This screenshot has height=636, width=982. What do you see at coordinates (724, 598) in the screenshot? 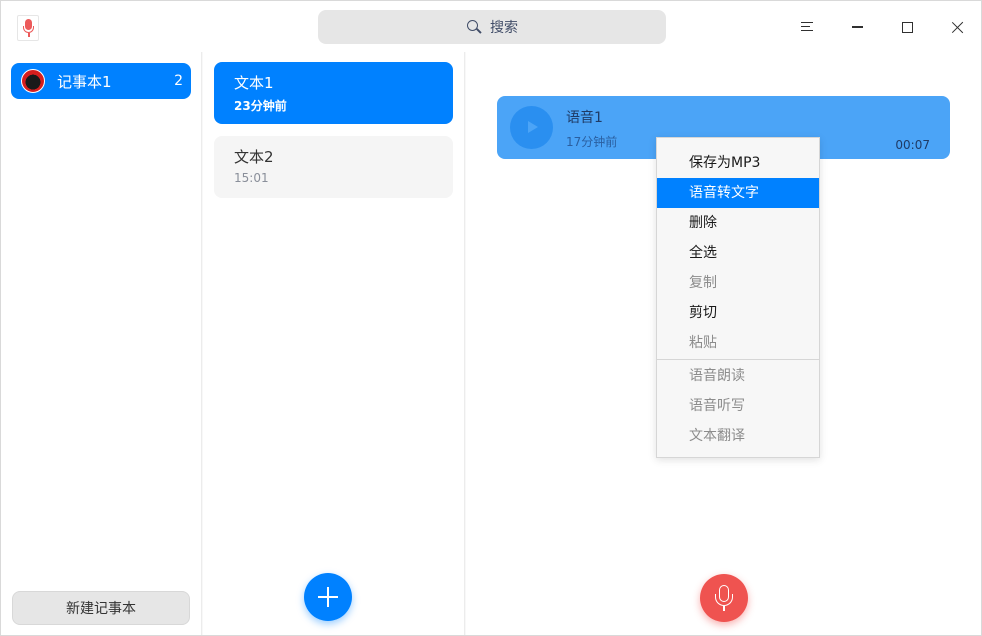
I see `record-button` at bounding box center [724, 598].